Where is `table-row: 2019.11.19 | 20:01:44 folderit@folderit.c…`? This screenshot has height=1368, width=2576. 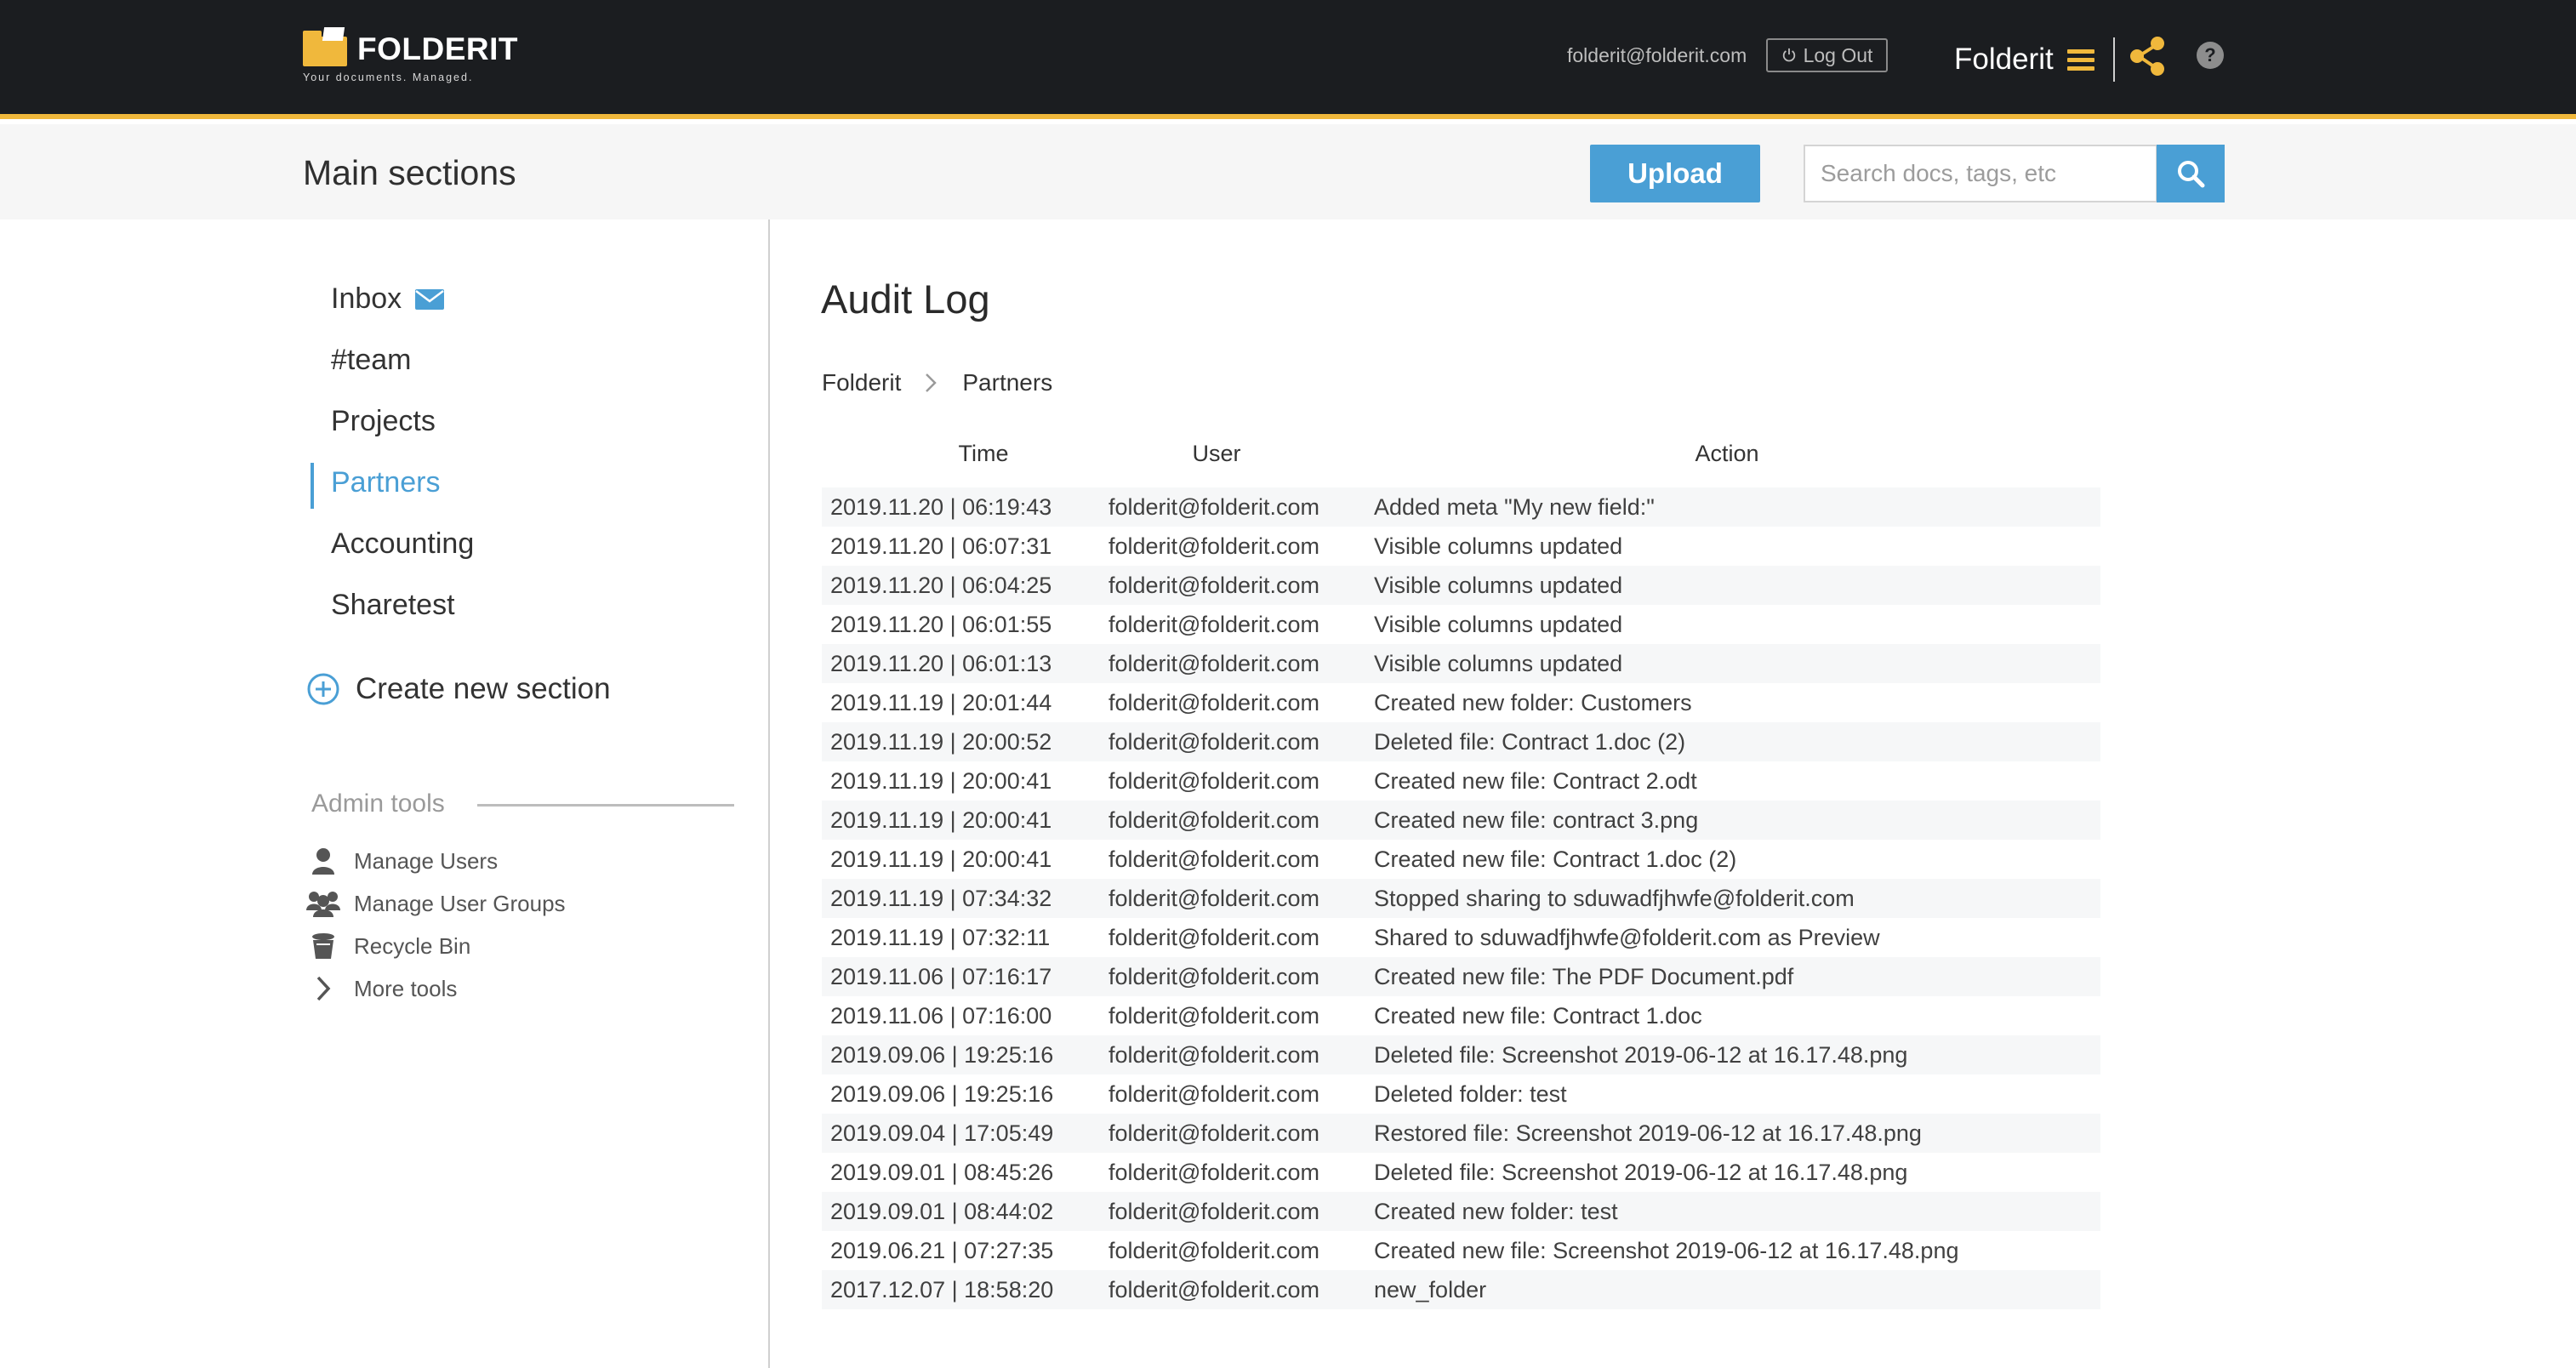
table-row: 2019.11.19 | 20:01:44 folderit@folderit.c… is located at coordinates (1461, 703).